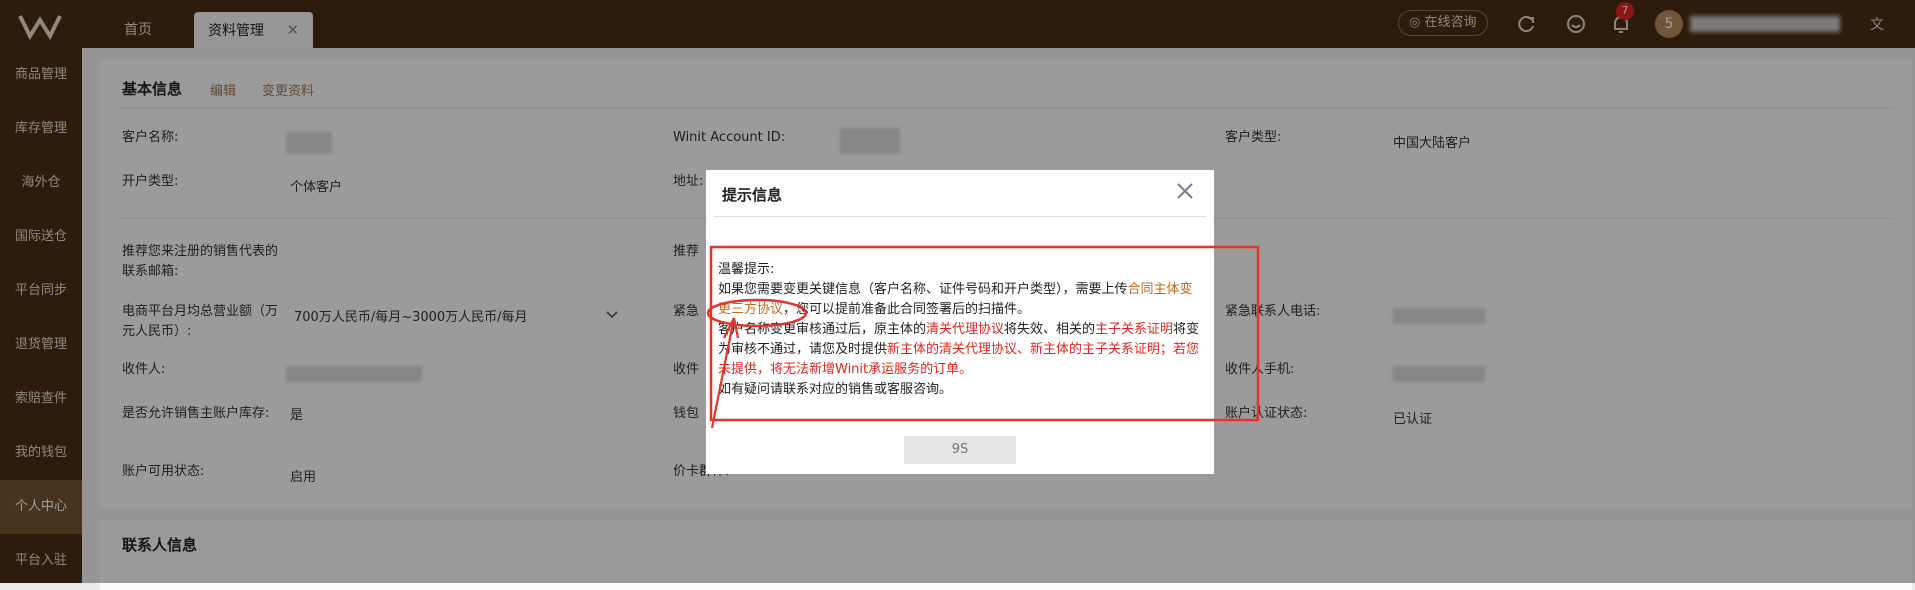  Describe the element at coordinates (907, 309) in the screenshot. I see `p1-text-c: ，您可以提前准备此合同签署后的扫描件。` at that location.